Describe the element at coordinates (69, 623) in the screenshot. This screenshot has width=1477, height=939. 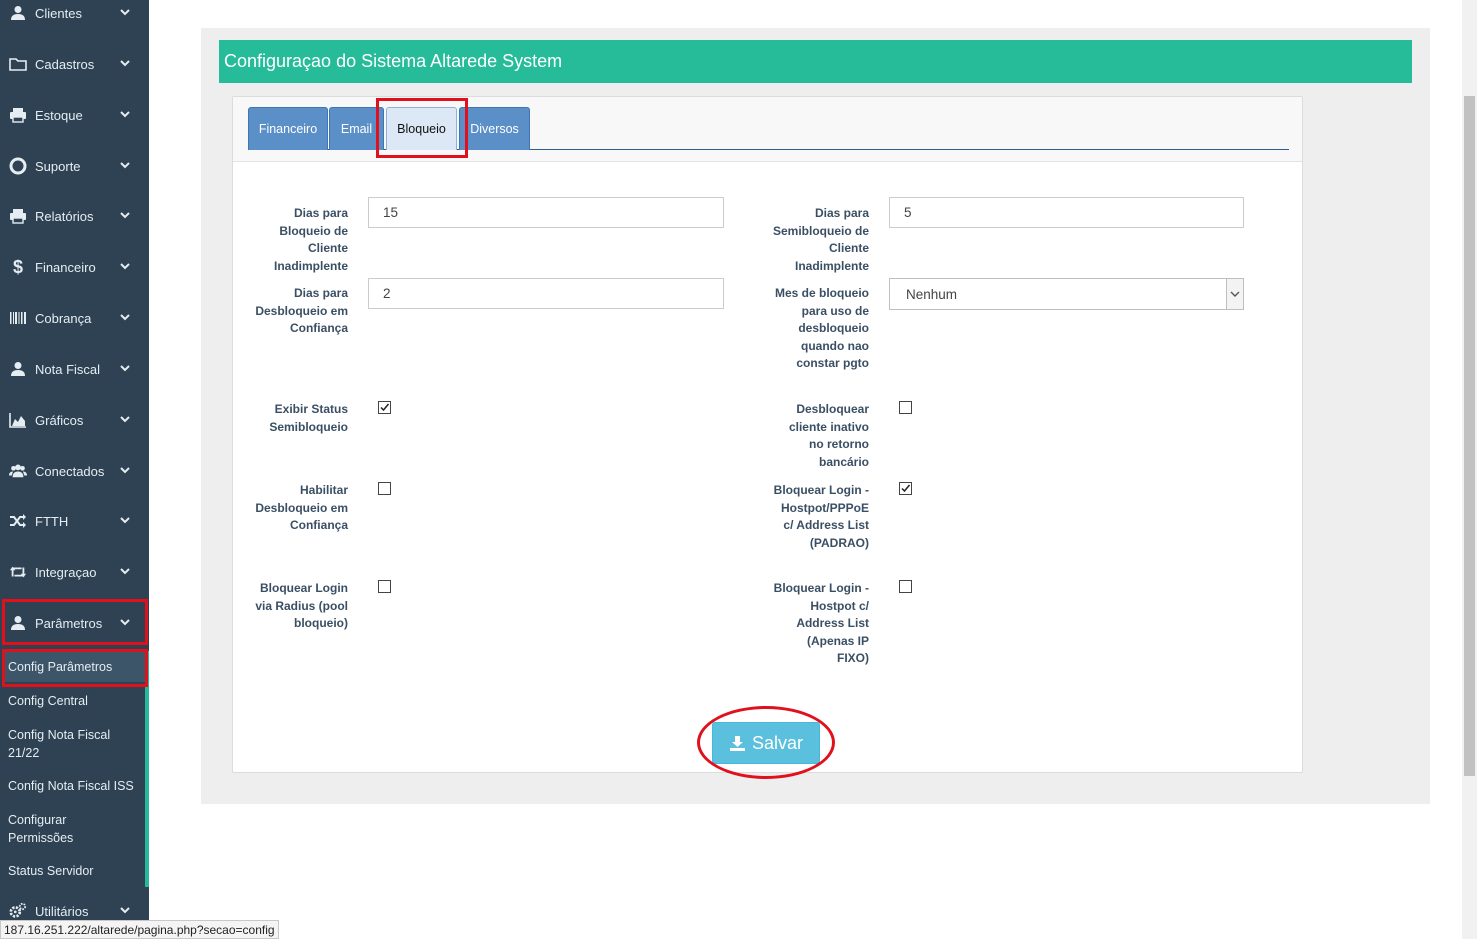
I see `sidebar-item-label: Parâmetros` at that location.